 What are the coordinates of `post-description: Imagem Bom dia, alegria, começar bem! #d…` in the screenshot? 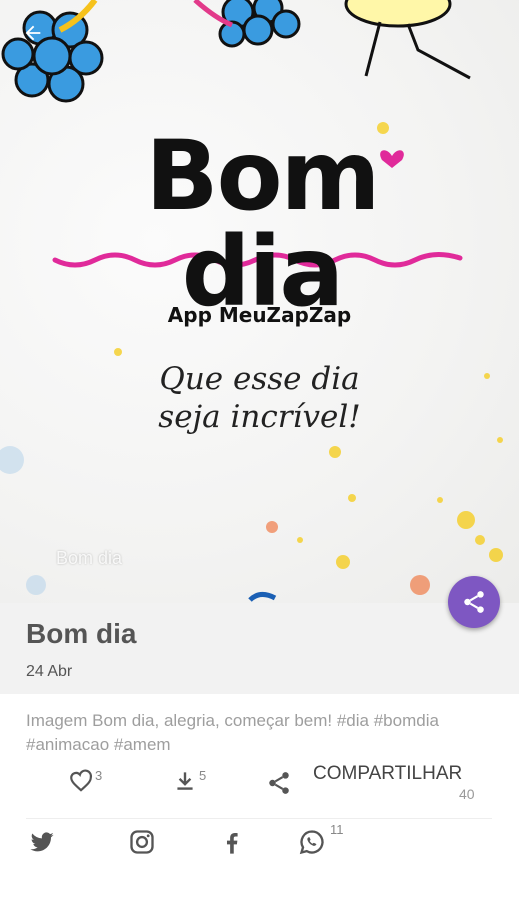 It's located at (232, 732).